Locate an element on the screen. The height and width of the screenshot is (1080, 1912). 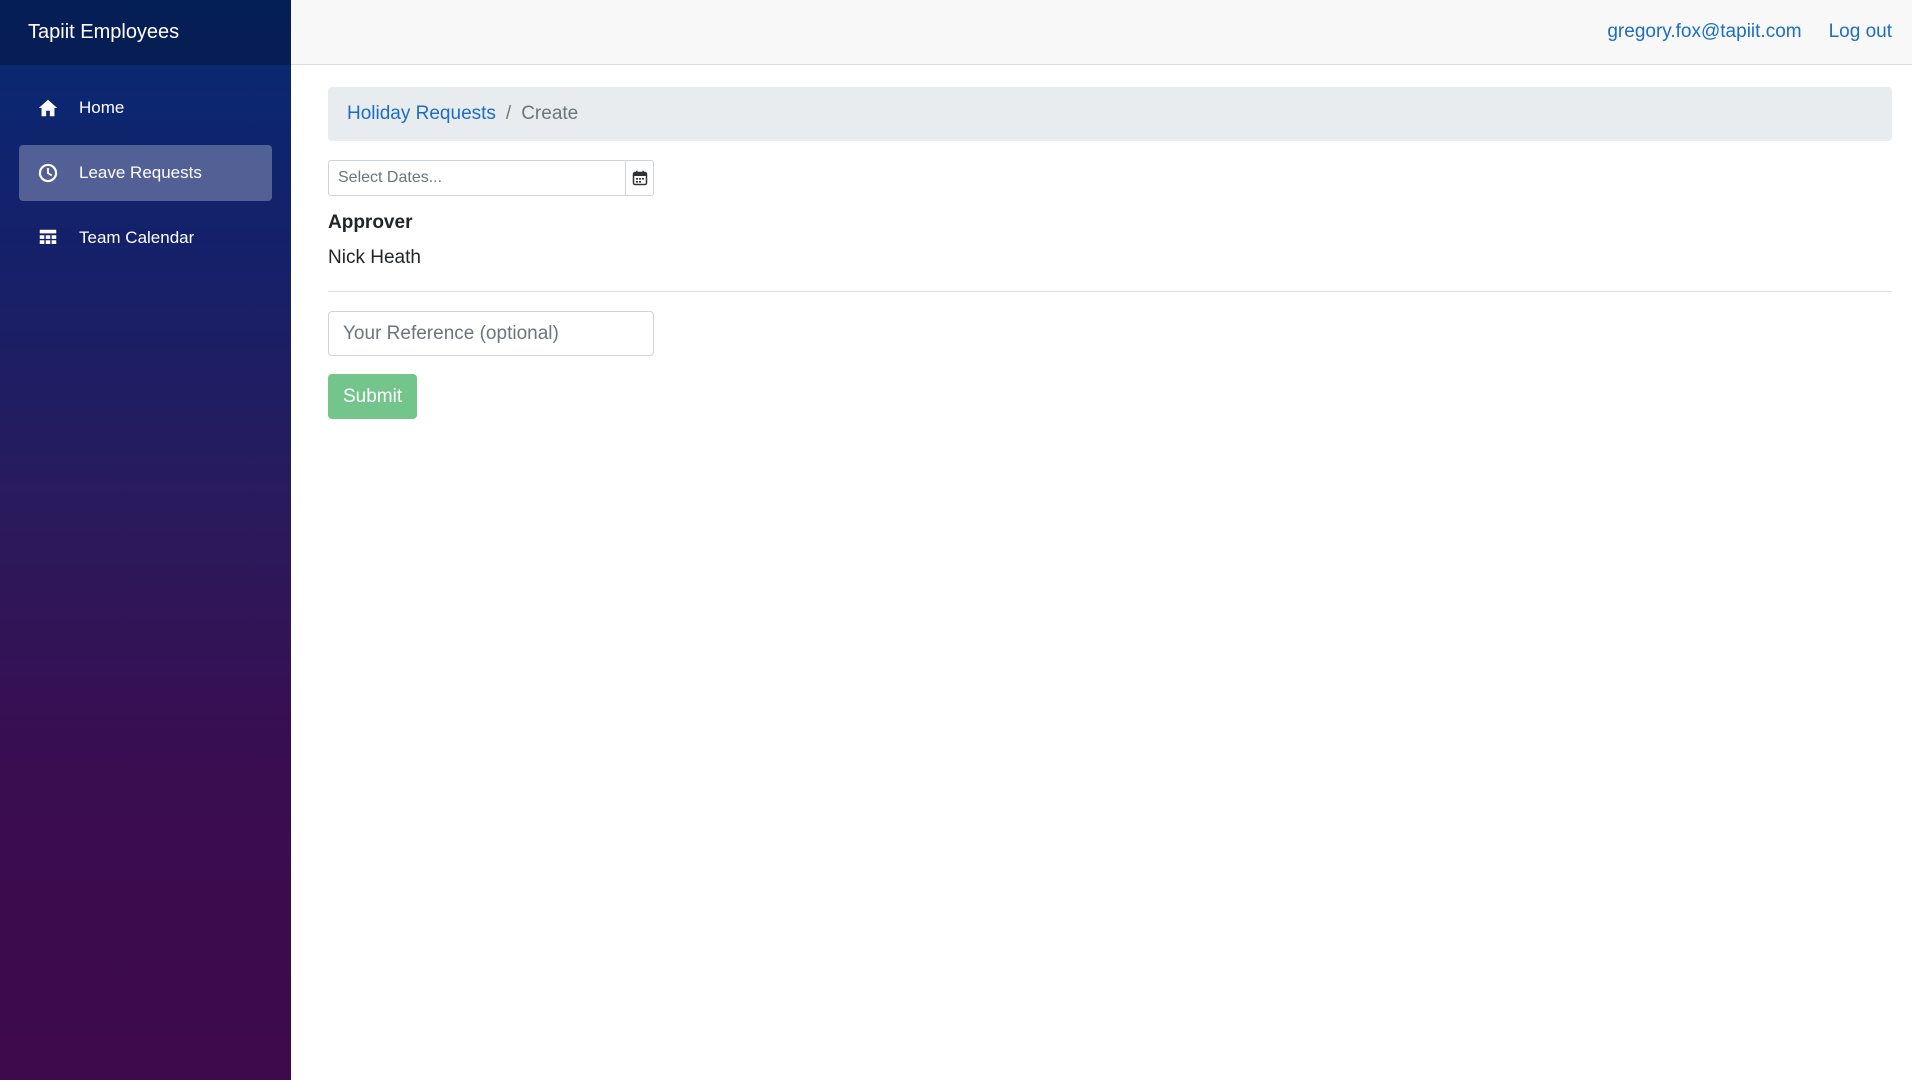
sidebar-item-label: Team Calendar is located at coordinates (137, 237).